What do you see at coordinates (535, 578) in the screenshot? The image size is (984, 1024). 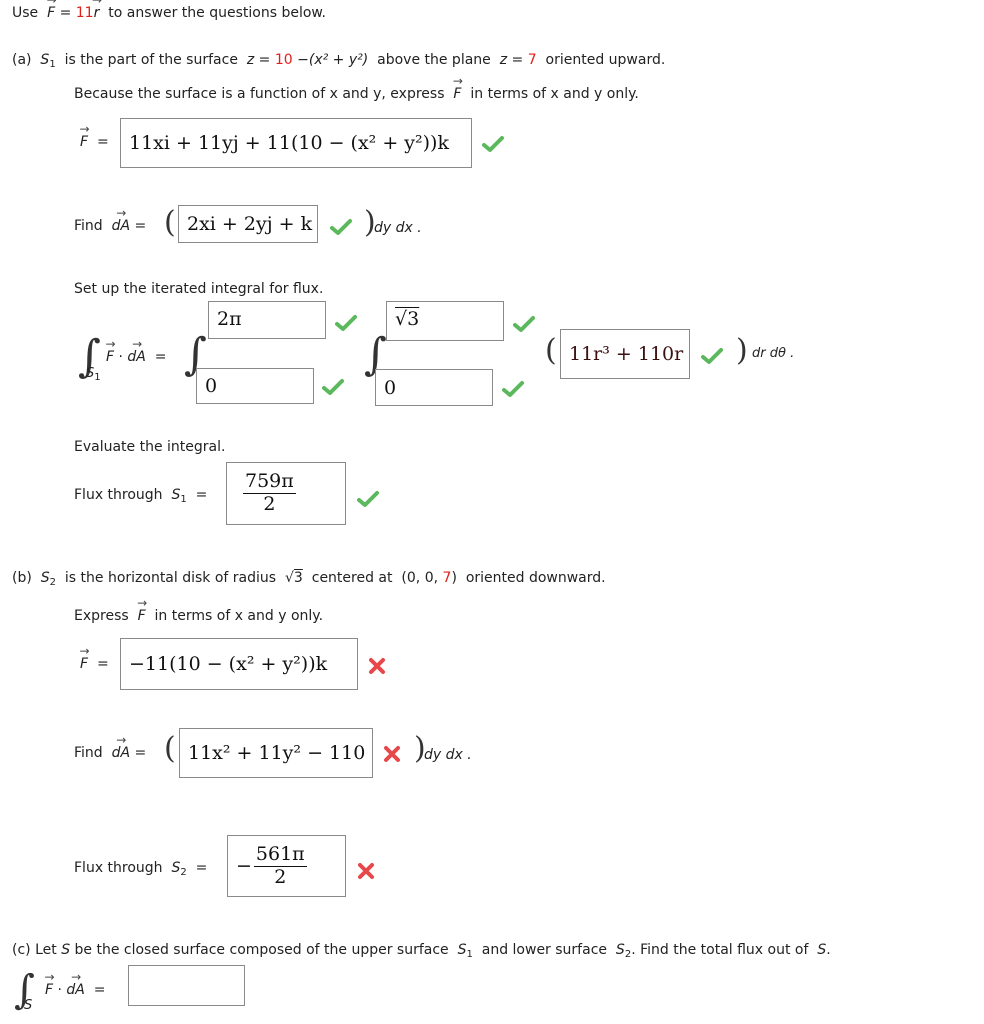 I see `text: oriented downward.` at bounding box center [535, 578].